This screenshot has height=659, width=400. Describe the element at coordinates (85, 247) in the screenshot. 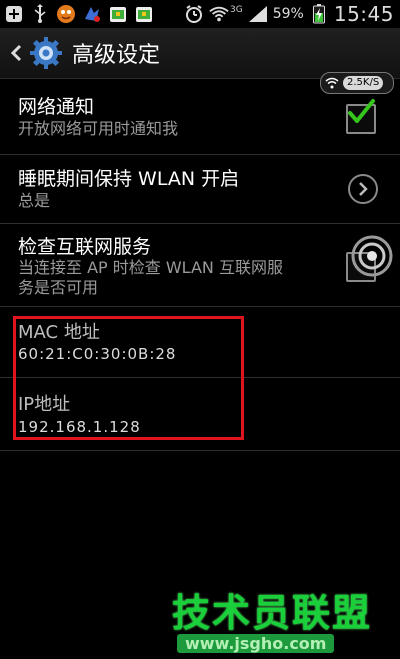

I see `setting-title: 检查互联网服务` at that location.